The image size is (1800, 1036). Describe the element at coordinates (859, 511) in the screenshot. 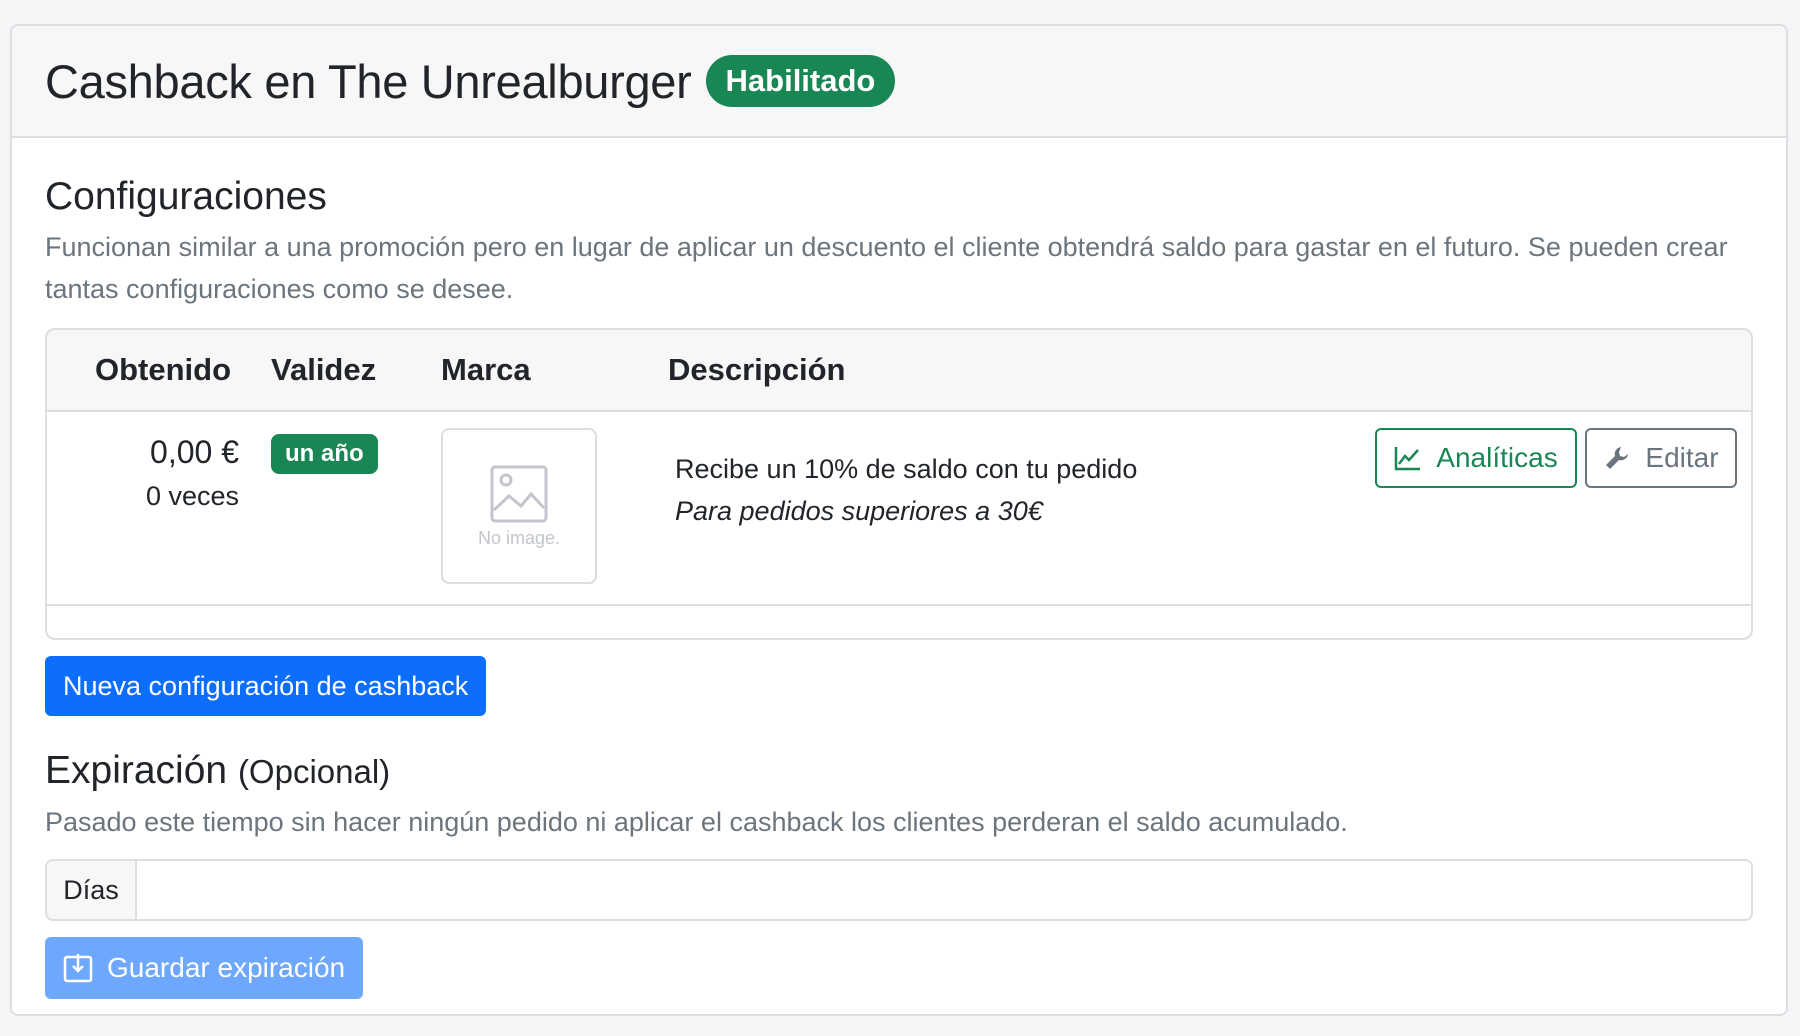

I see `description-note: Para pedidos superiores a 30€` at that location.